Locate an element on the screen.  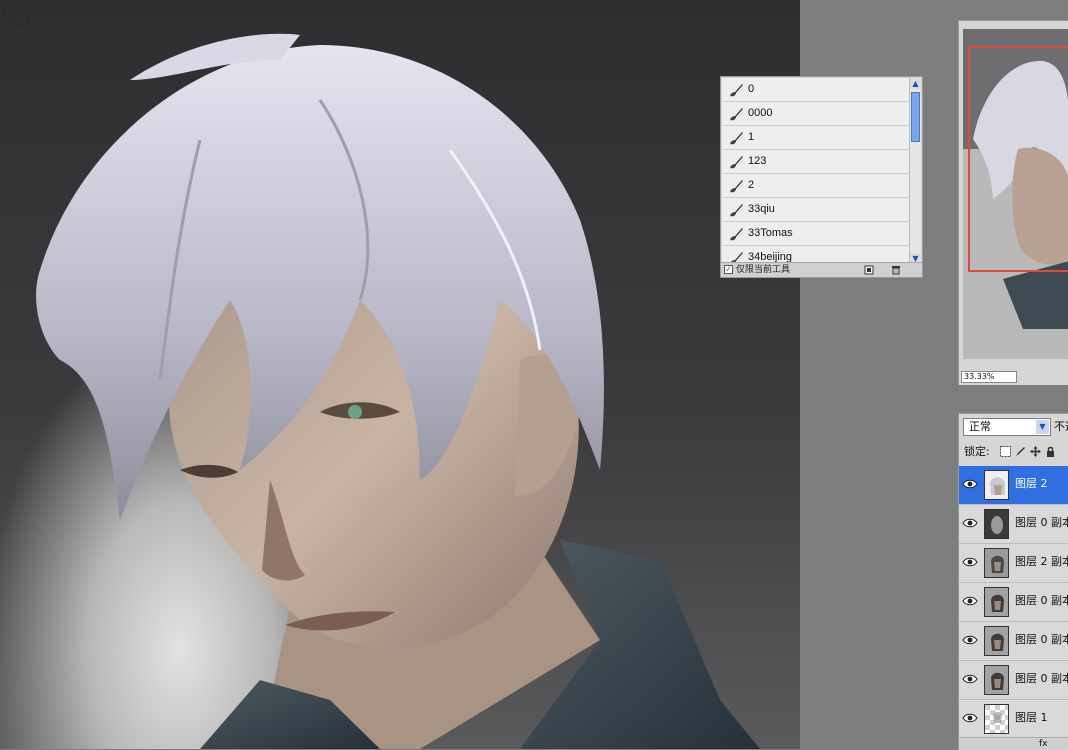
preset-label: 0000 is located at coordinates (760, 113).